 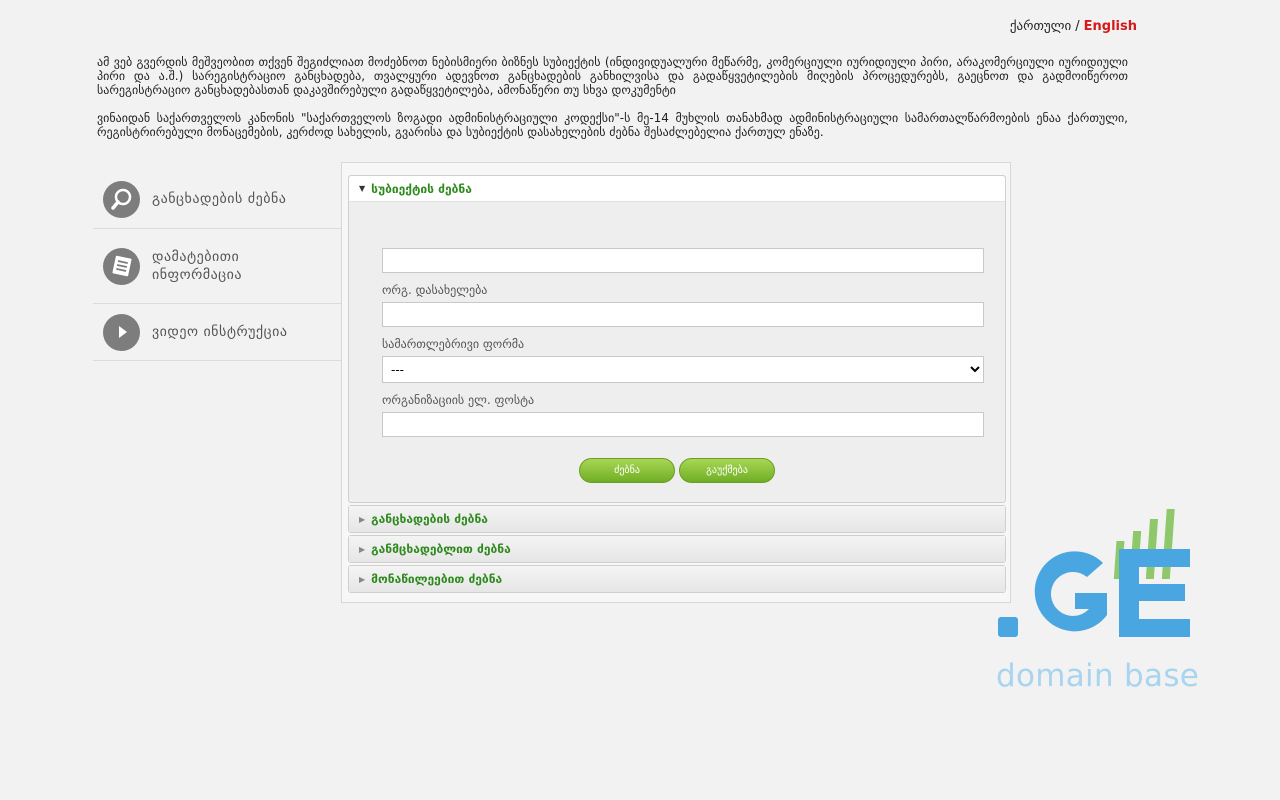 What do you see at coordinates (458, 400) in the screenshot?
I see `org-email-label: ორგანიზაციის ელ. ფოსტა` at bounding box center [458, 400].